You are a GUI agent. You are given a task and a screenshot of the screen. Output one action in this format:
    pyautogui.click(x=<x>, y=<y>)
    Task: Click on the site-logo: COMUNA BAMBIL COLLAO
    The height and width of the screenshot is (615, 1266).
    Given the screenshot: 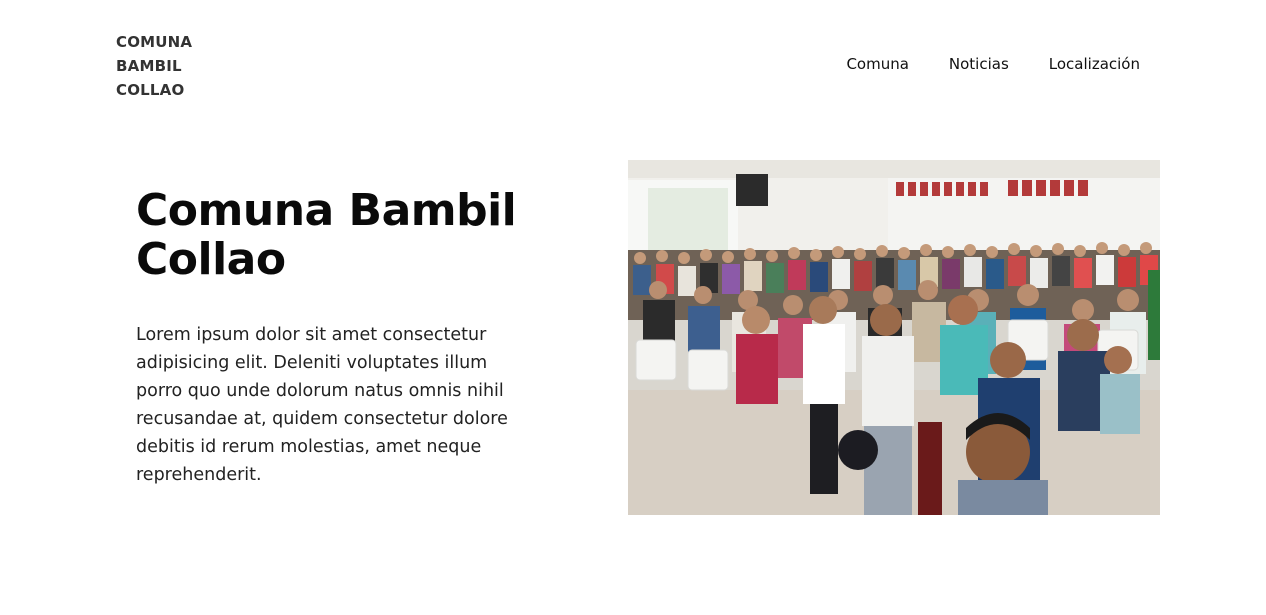 What is the action you would take?
    pyautogui.click(x=154, y=66)
    